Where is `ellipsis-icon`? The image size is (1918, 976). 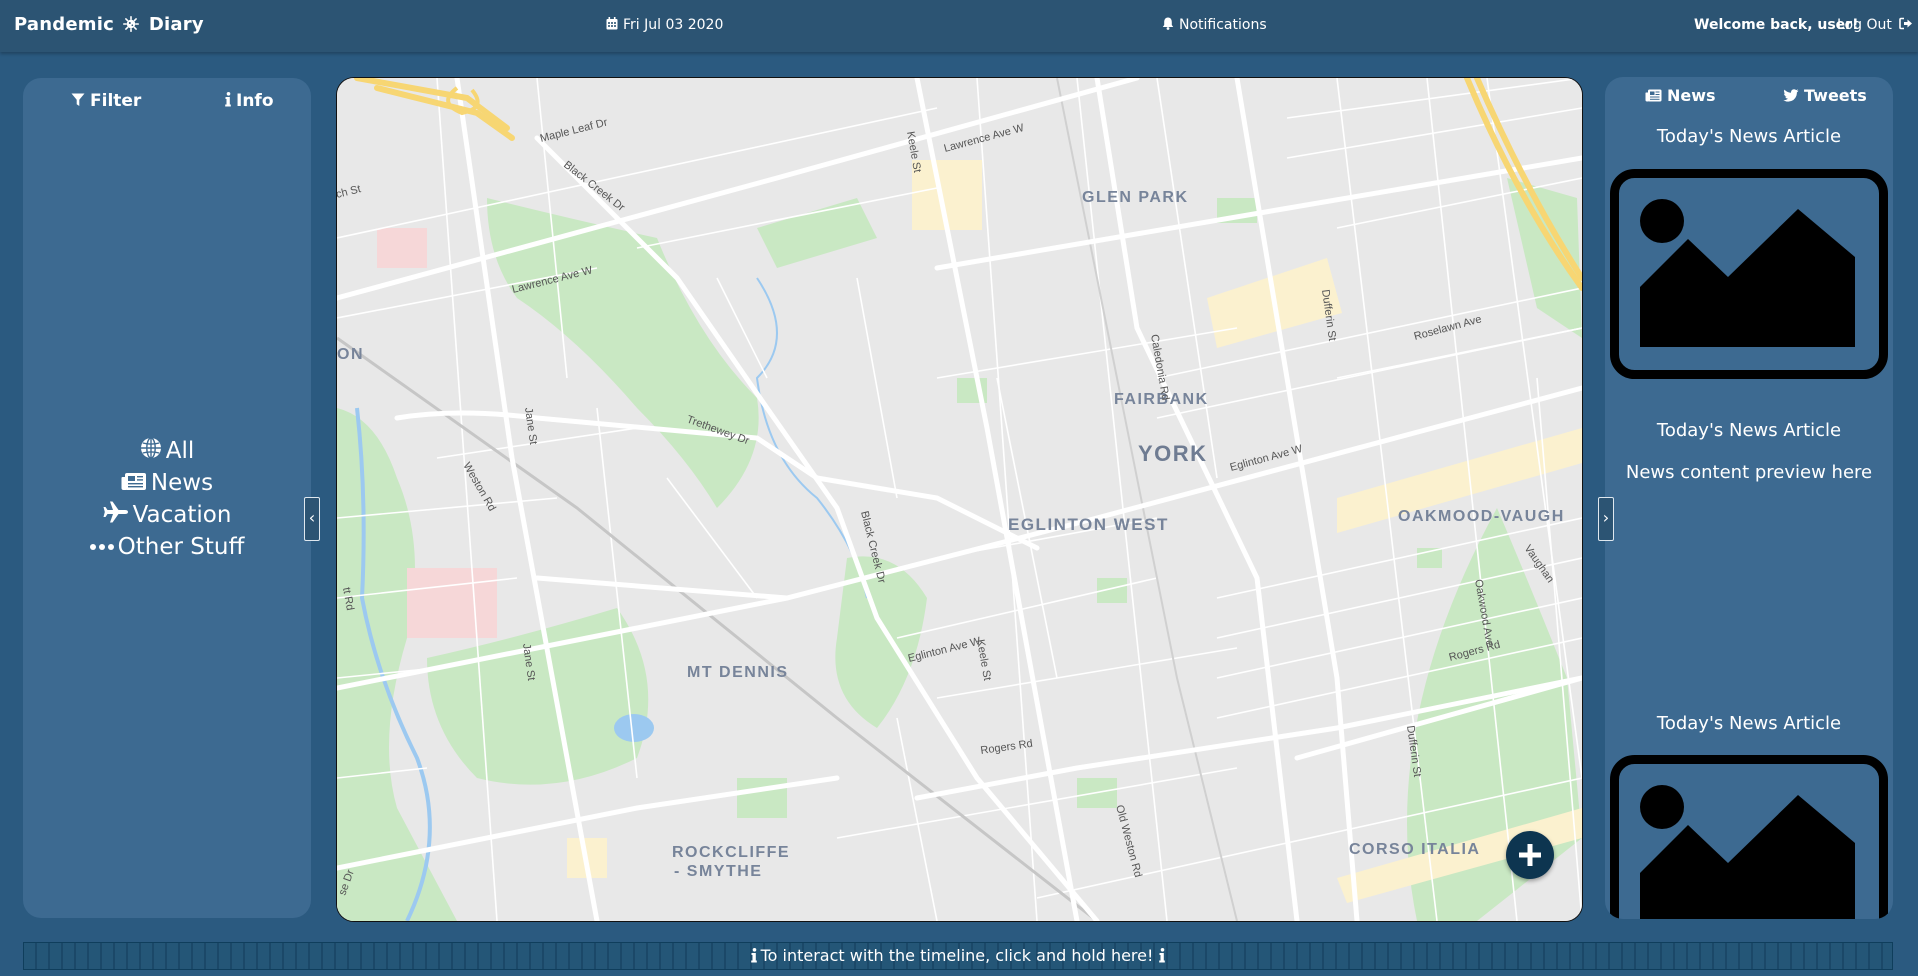
ellipsis-icon is located at coordinates (101, 548).